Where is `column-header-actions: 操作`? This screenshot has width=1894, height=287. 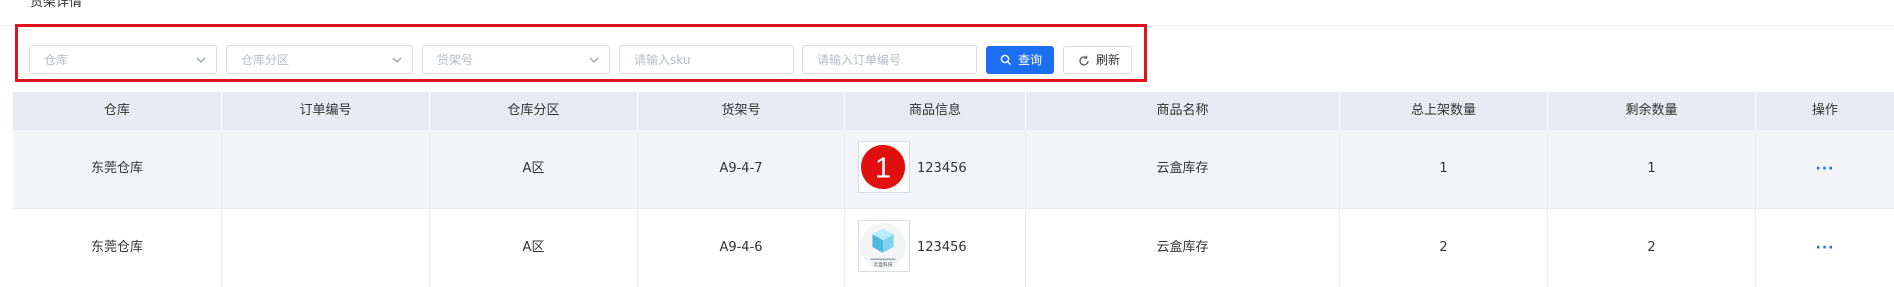
column-header-actions: 操作 is located at coordinates (1824, 110).